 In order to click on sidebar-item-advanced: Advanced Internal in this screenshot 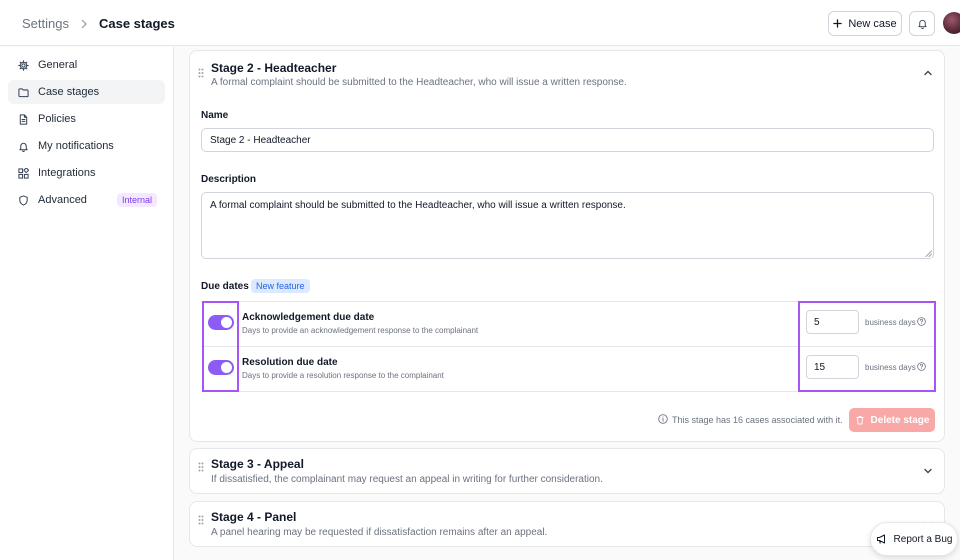, I will do `click(86, 200)`.